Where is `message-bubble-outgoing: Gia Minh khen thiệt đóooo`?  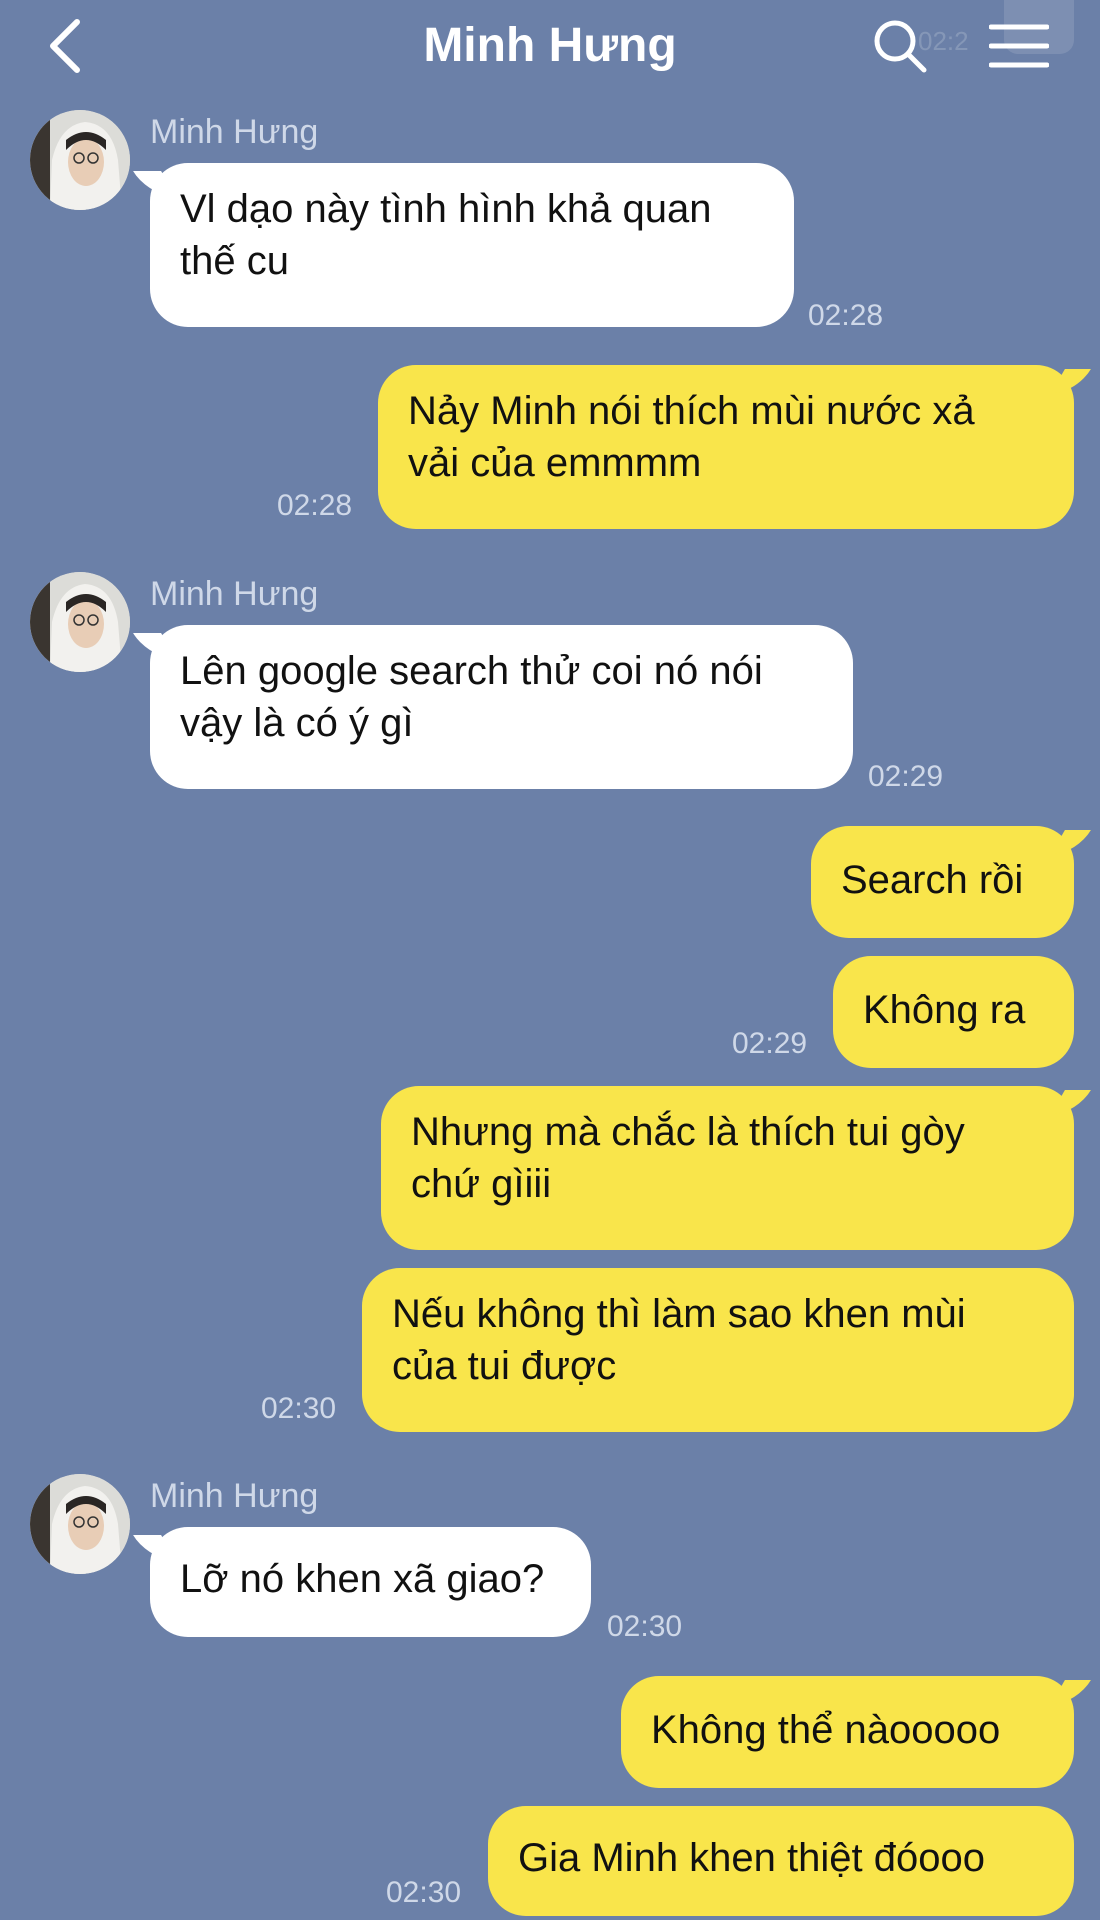 message-bubble-outgoing: Gia Minh khen thiệt đóooo is located at coordinates (781, 1861).